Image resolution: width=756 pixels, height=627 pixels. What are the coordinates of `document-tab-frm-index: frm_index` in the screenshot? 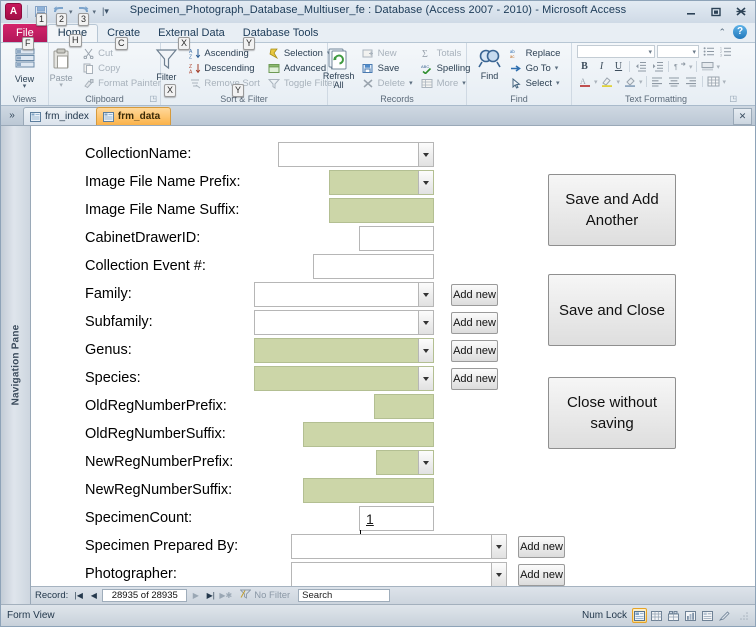 It's located at (61, 116).